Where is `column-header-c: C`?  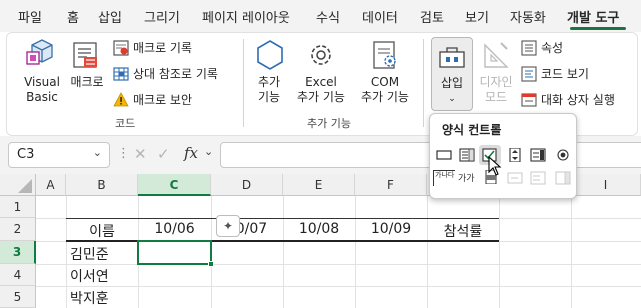 column-header-c: C is located at coordinates (174, 185).